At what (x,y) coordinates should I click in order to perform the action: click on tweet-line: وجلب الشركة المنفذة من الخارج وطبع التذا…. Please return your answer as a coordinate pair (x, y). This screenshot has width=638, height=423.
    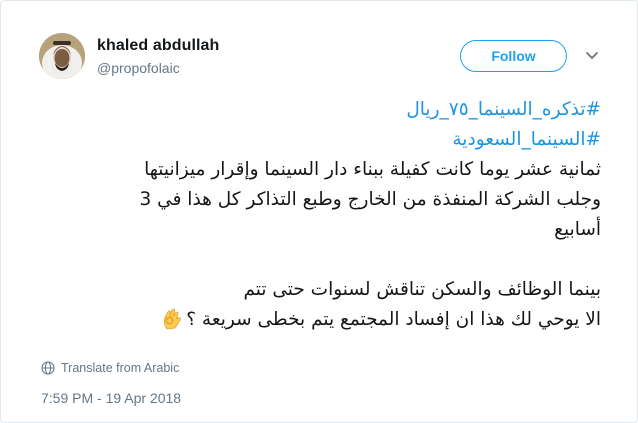
    Looking at the image, I should click on (370, 199).